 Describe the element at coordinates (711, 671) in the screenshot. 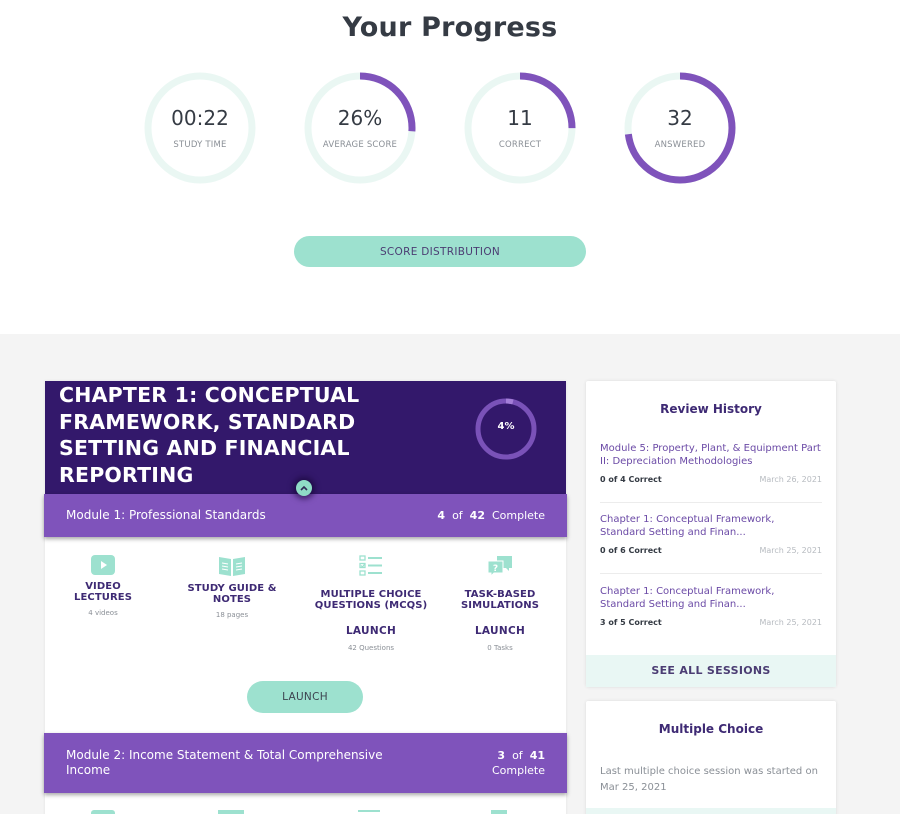

I see `see-all-sessions-button: SEE ALL SESSIONS` at that location.